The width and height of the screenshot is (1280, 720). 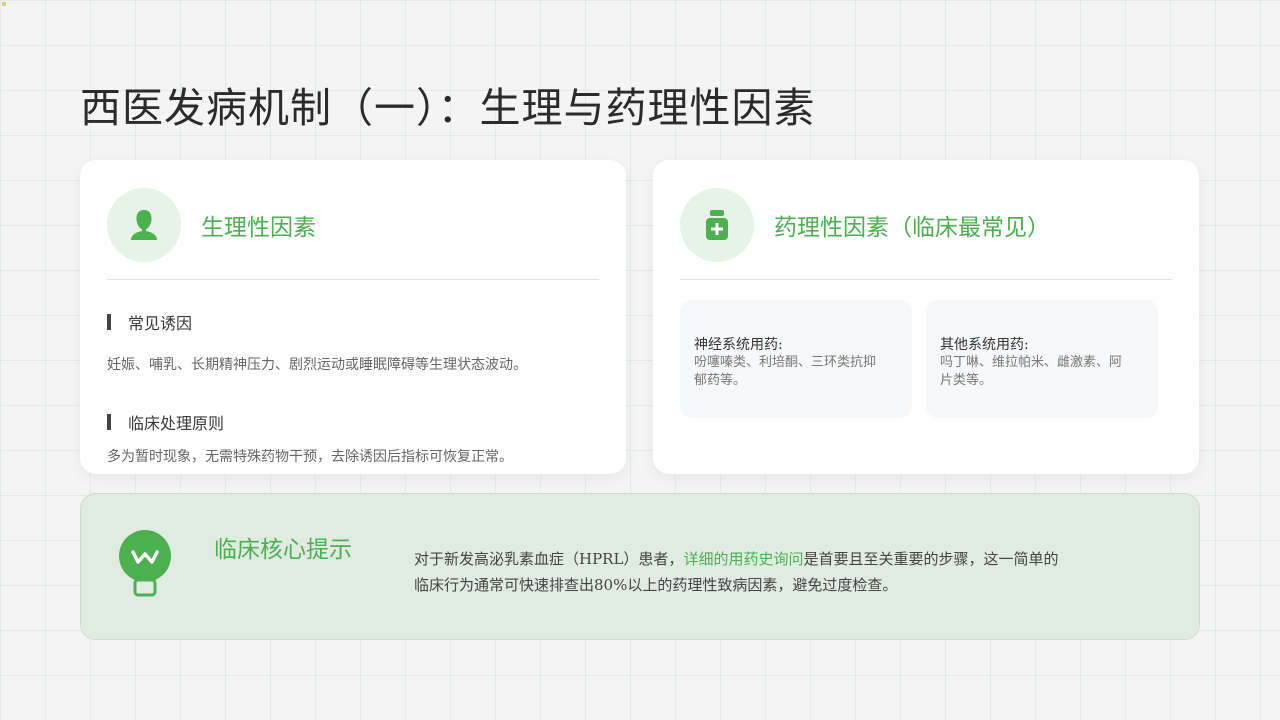 I want to click on corner-mark, so click(x=4, y=4).